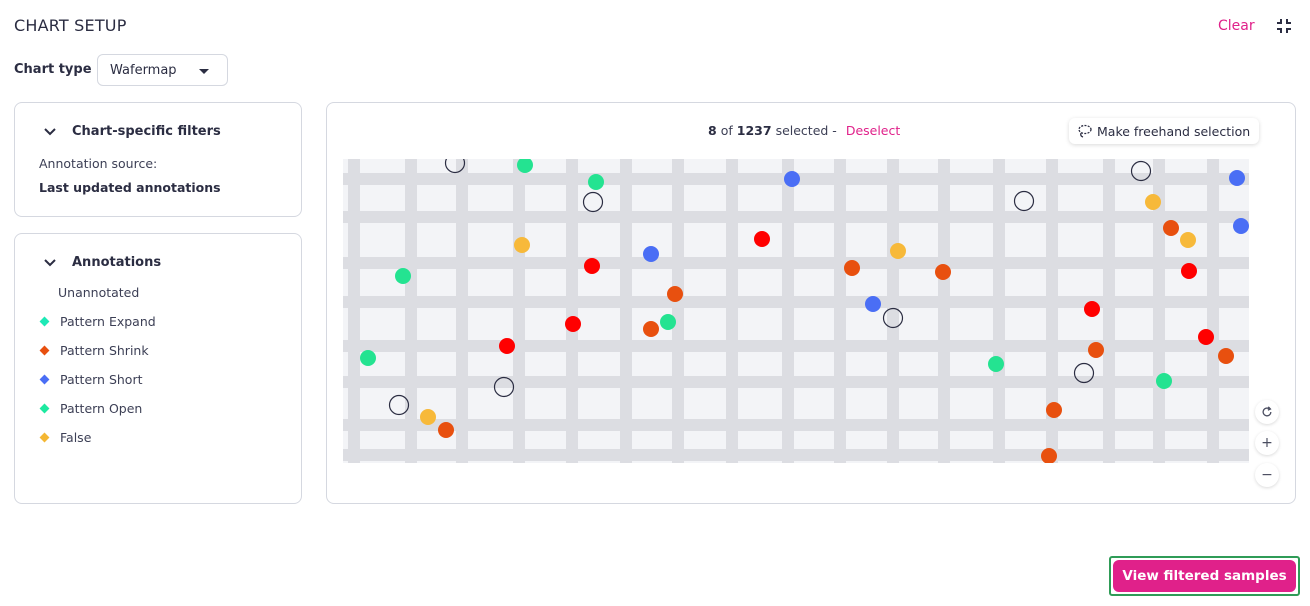 The width and height of the screenshot is (1310, 606). What do you see at coordinates (104, 350) in the screenshot?
I see `annotation-label: Pattern Shrink` at bounding box center [104, 350].